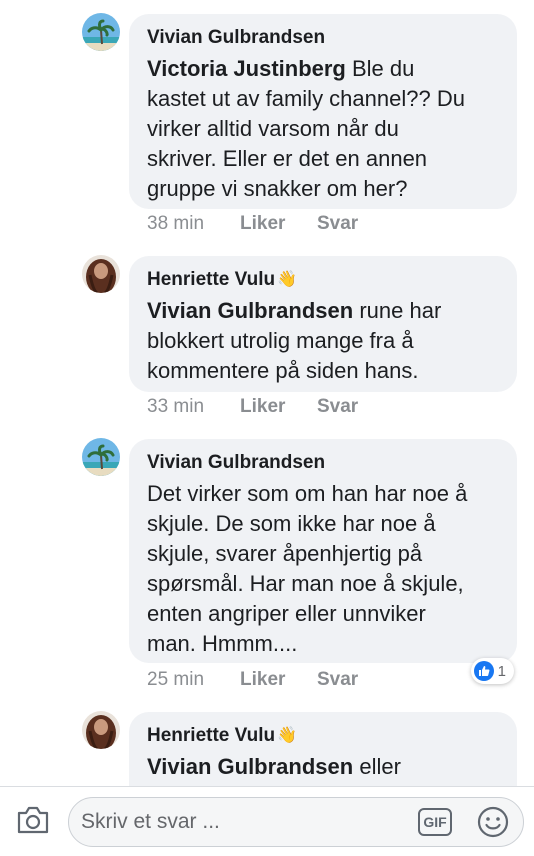  What do you see at coordinates (193, 224) in the screenshot?
I see `comment-time: 38 min` at bounding box center [193, 224].